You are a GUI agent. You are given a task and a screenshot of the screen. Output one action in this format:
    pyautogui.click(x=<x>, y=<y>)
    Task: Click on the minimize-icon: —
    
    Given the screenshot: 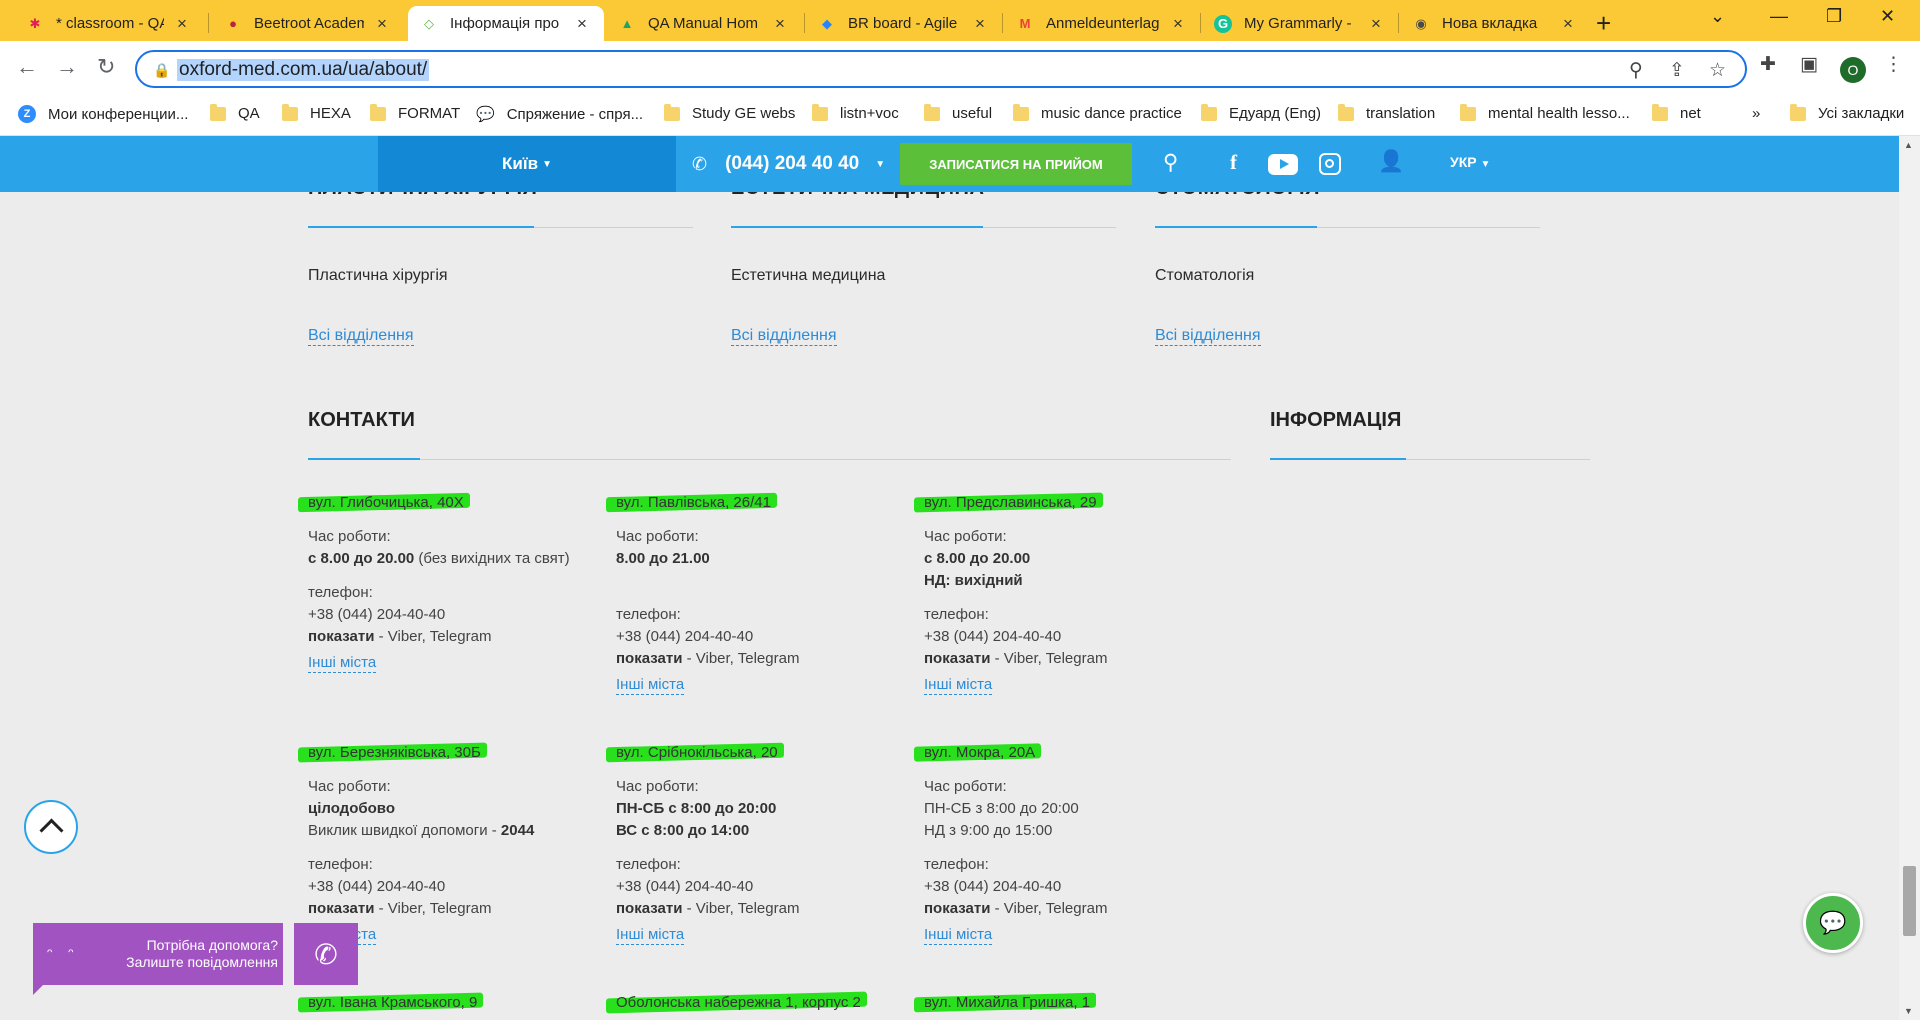 What is the action you would take?
    pyautogui.click(x=1779, y=16)
    